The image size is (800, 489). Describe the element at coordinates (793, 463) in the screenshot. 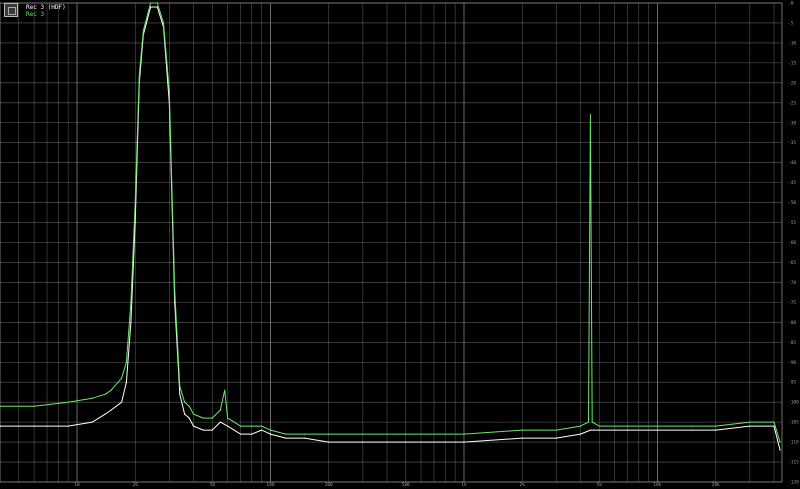

I see `y-tick-label: -115` at that location.